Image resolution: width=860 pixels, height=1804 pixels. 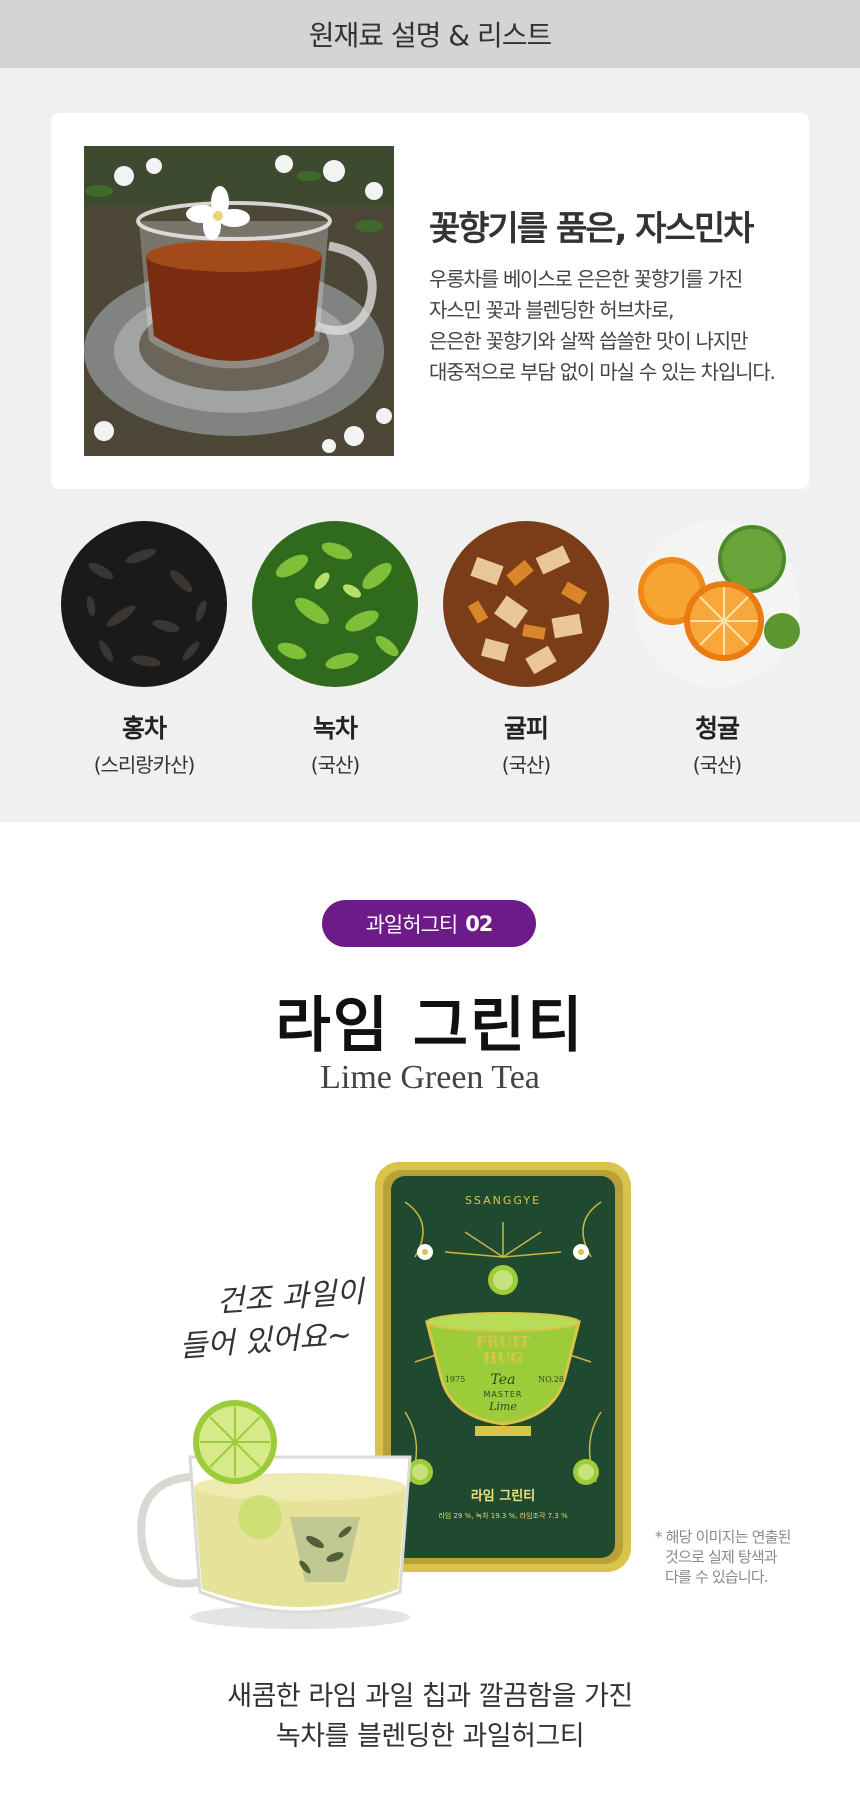 What do you see at coordinates (503, 1380) in the screenshot?
I see `tin-tea-word: Tea` at bounding box center [503, 1380].